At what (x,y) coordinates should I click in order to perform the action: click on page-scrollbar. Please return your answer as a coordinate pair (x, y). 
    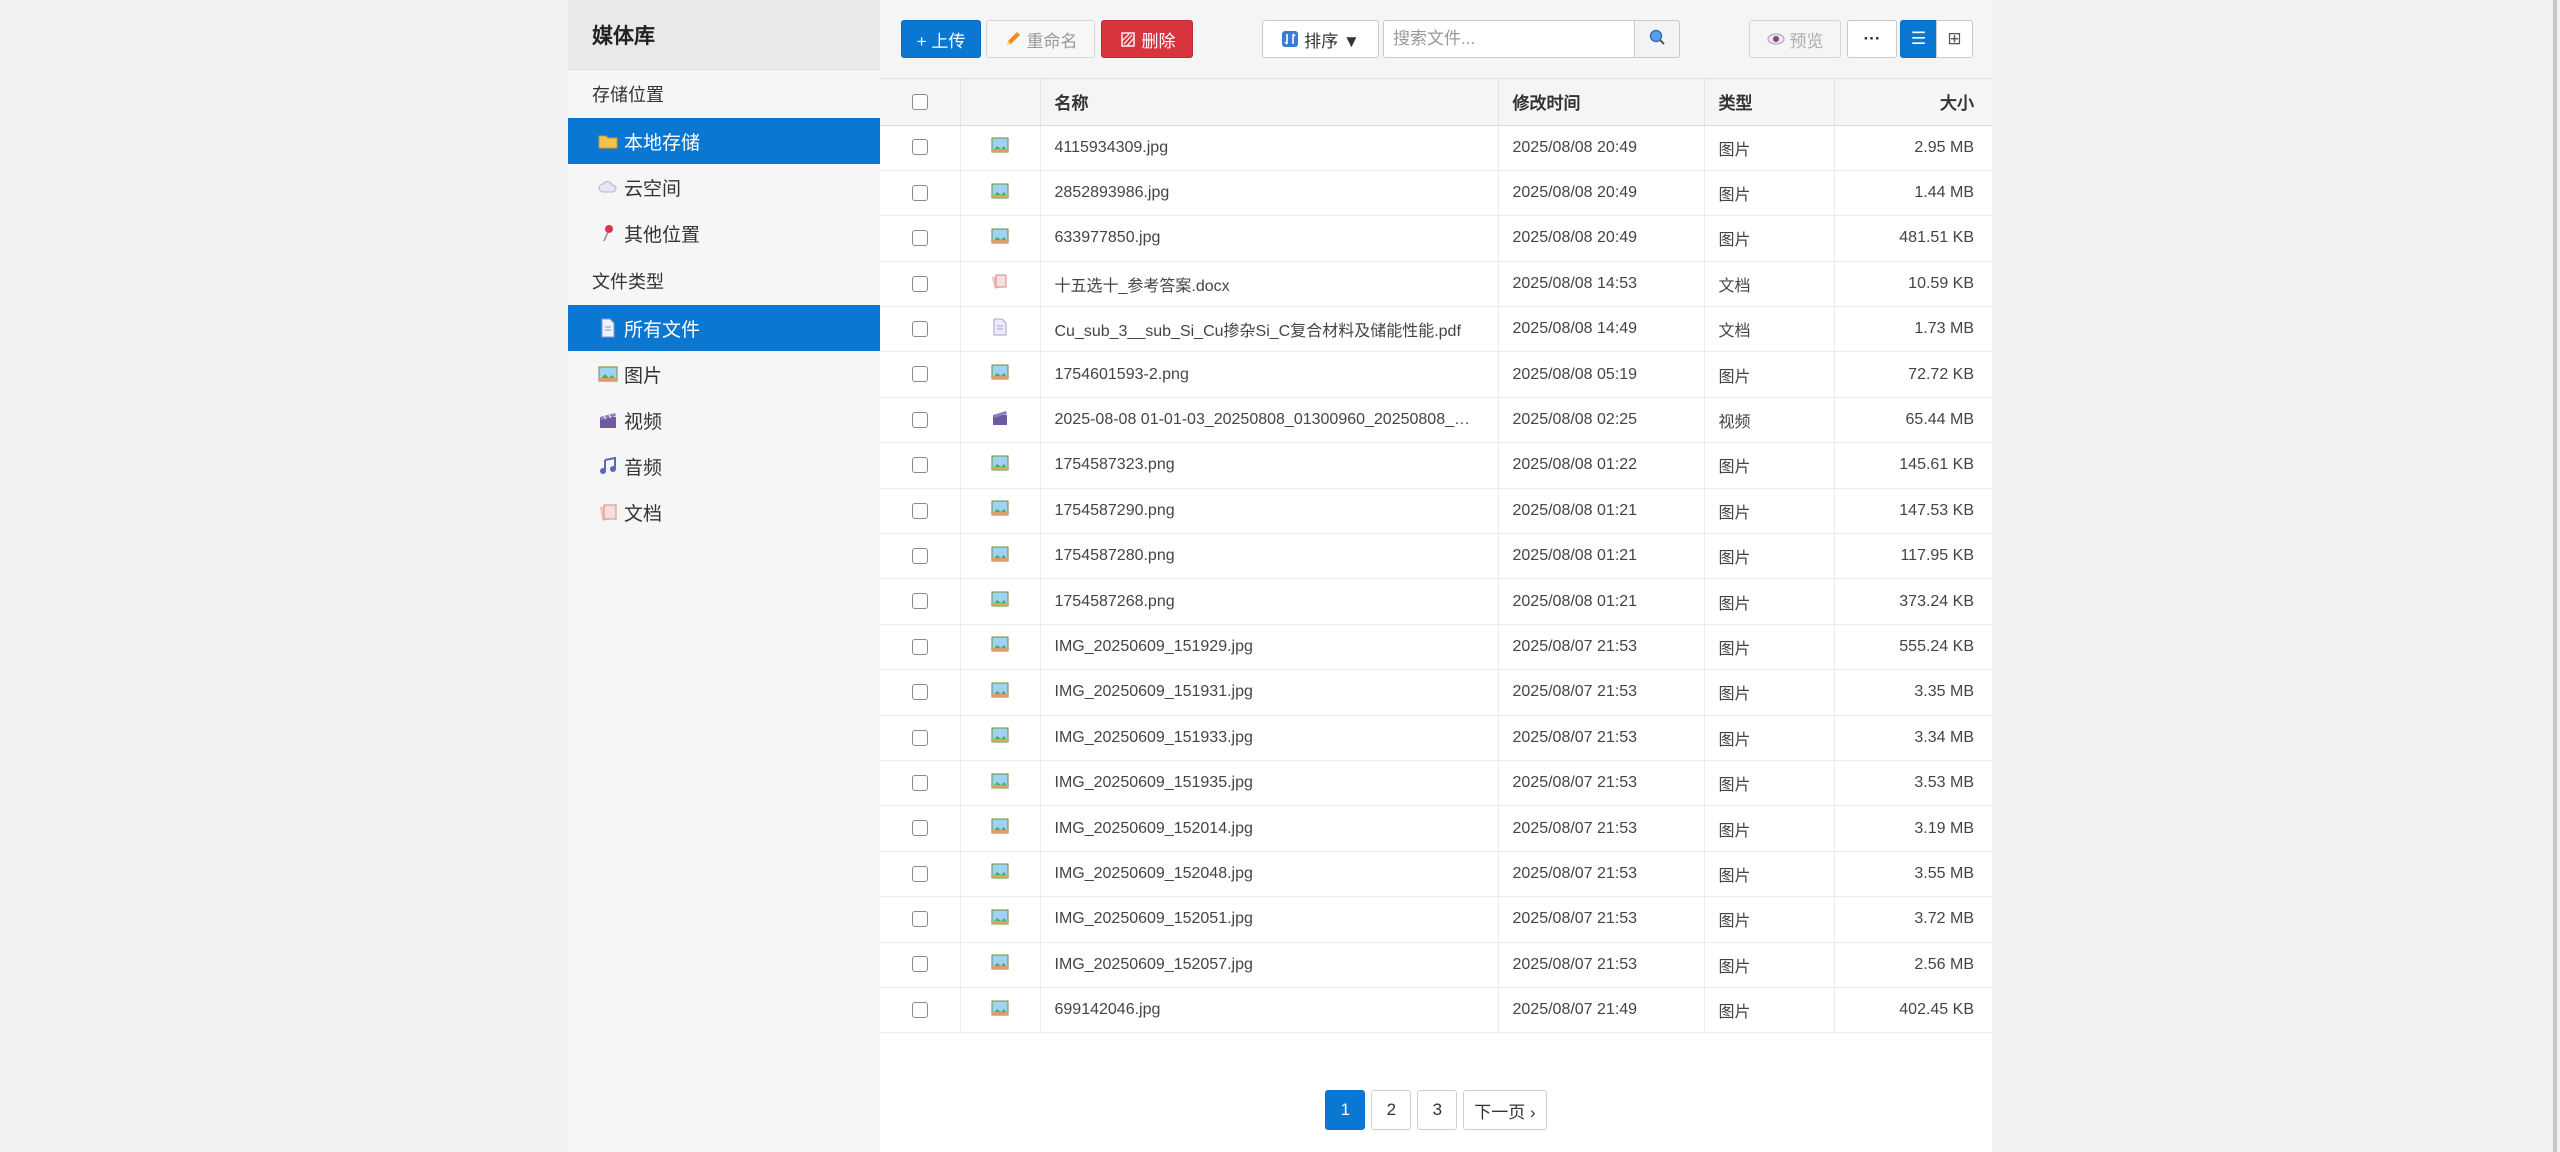
    Looking at the image, I should click on (2556, 576).